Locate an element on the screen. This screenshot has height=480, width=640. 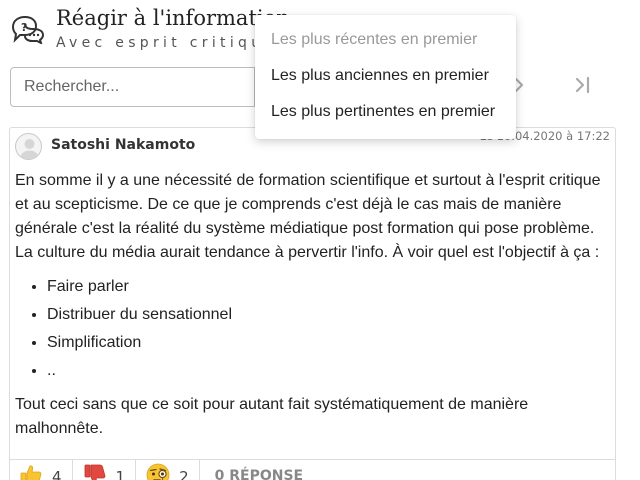
thumbs-down-icon is located at coordinates (94, 472).